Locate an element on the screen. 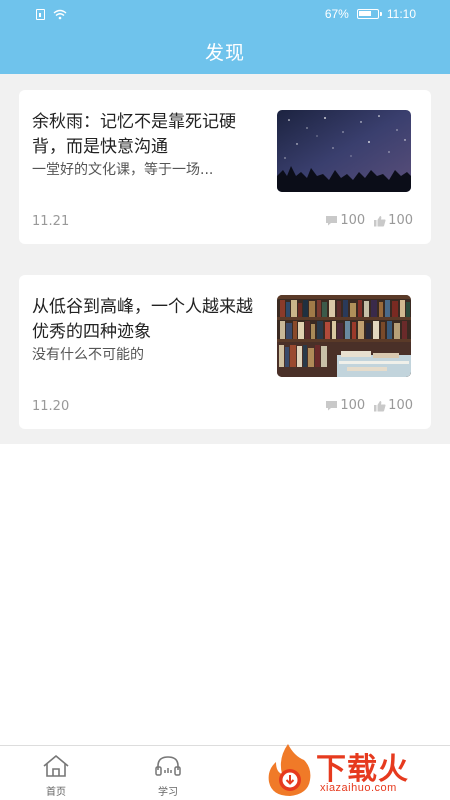  sim-icon is located at coordinates (40, 14).